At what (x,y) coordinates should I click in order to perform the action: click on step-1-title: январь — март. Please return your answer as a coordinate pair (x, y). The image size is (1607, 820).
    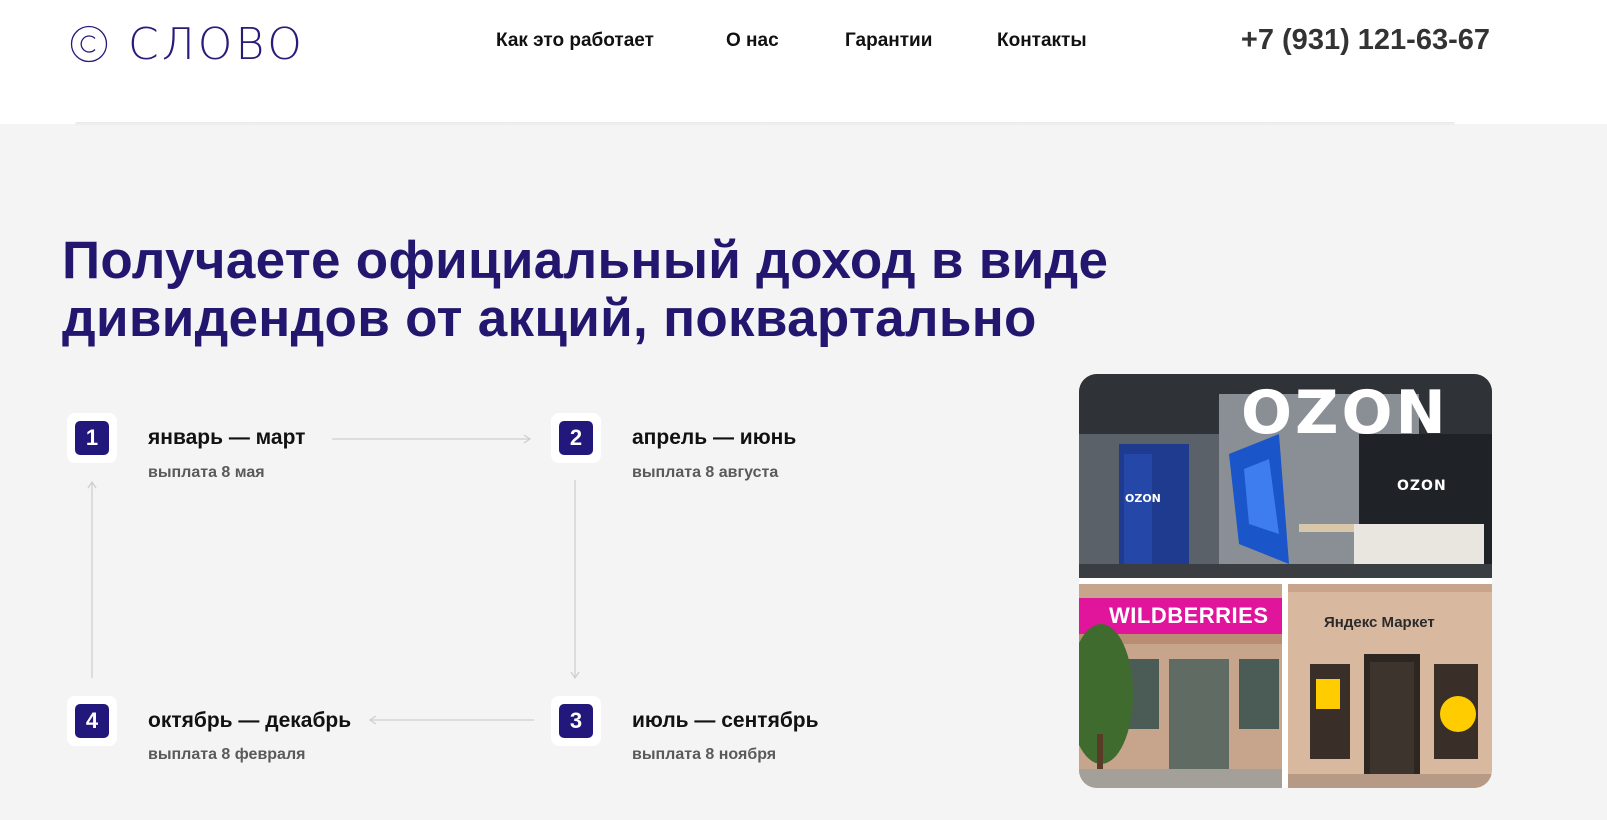
    Looking at the image, I should click on (227, 437).